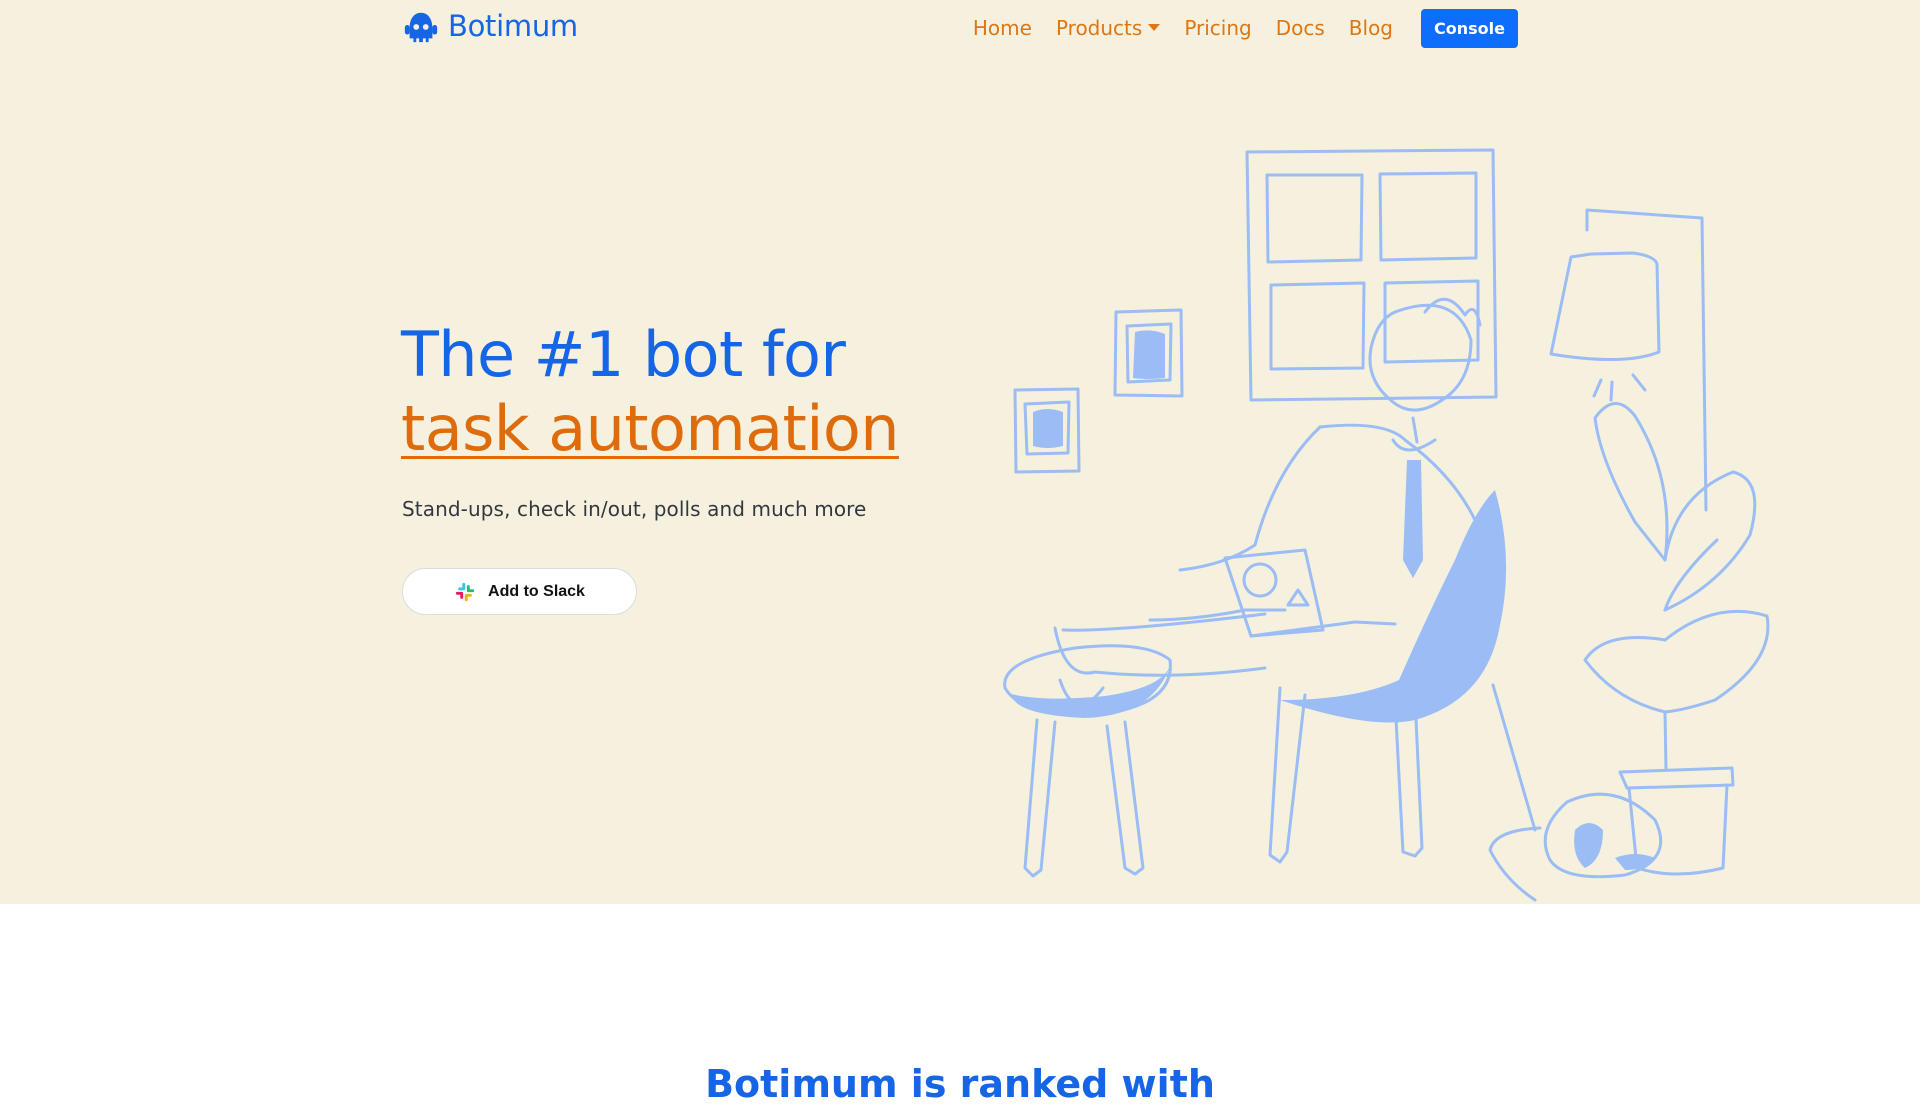 This screenshot has width=1920, height=1106. I want to click on brand-logo-link: Botimum, so click(490, 26).